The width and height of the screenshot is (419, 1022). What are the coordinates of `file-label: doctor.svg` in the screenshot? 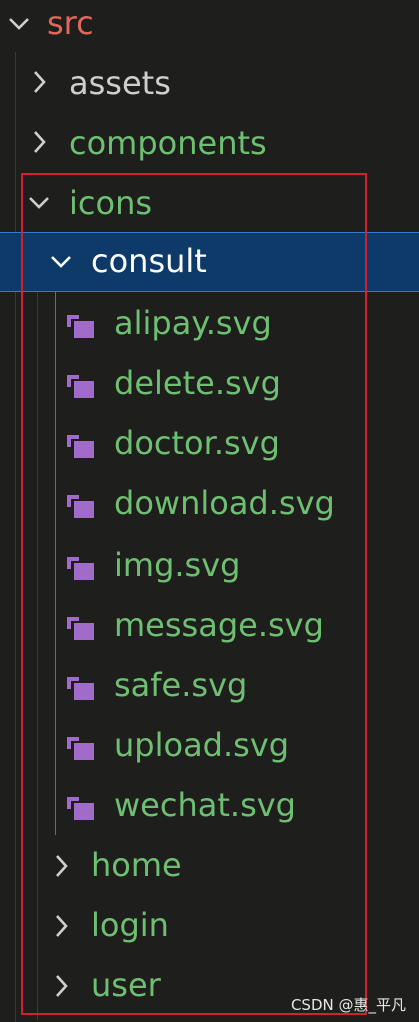 It's located at (197, 443).